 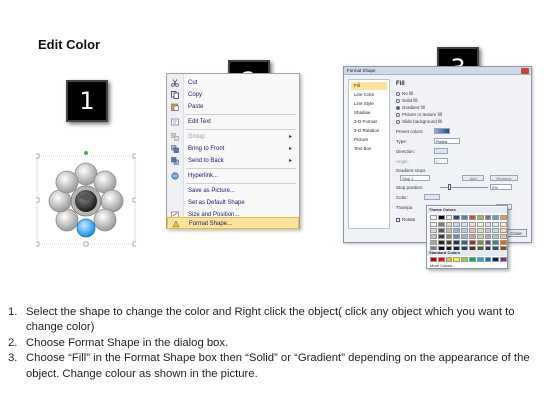 I want to click on stop-position-input: 0%, so click(x=501, y=187).